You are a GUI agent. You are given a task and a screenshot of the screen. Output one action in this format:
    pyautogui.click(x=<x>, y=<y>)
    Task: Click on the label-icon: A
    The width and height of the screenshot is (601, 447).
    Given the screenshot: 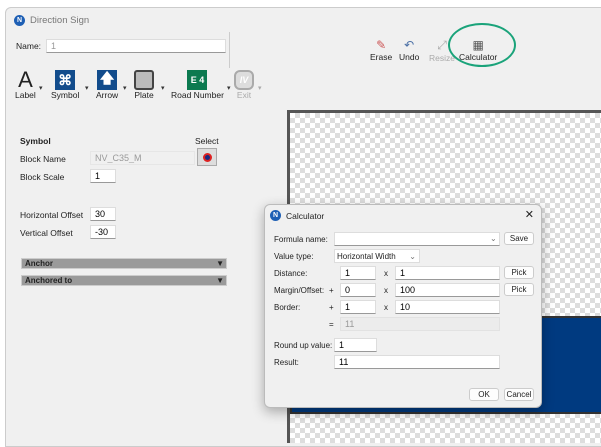 What is the action you would take?
    pyautogui.click(x=25, y=79)
    